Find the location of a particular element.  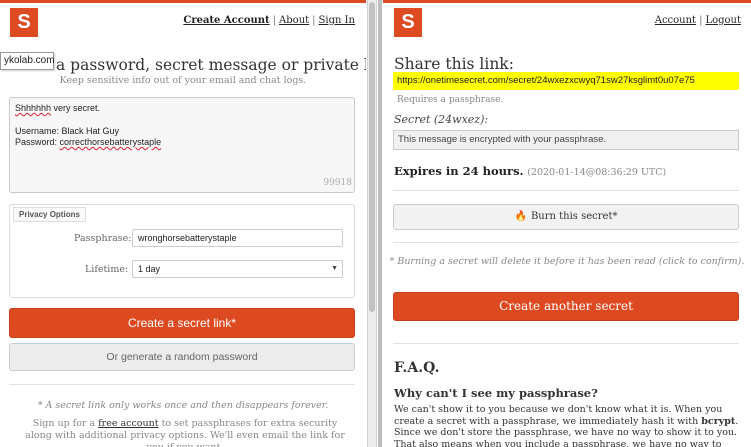

passphrase-label: Passphrase: is located at coordinates (103, 238).